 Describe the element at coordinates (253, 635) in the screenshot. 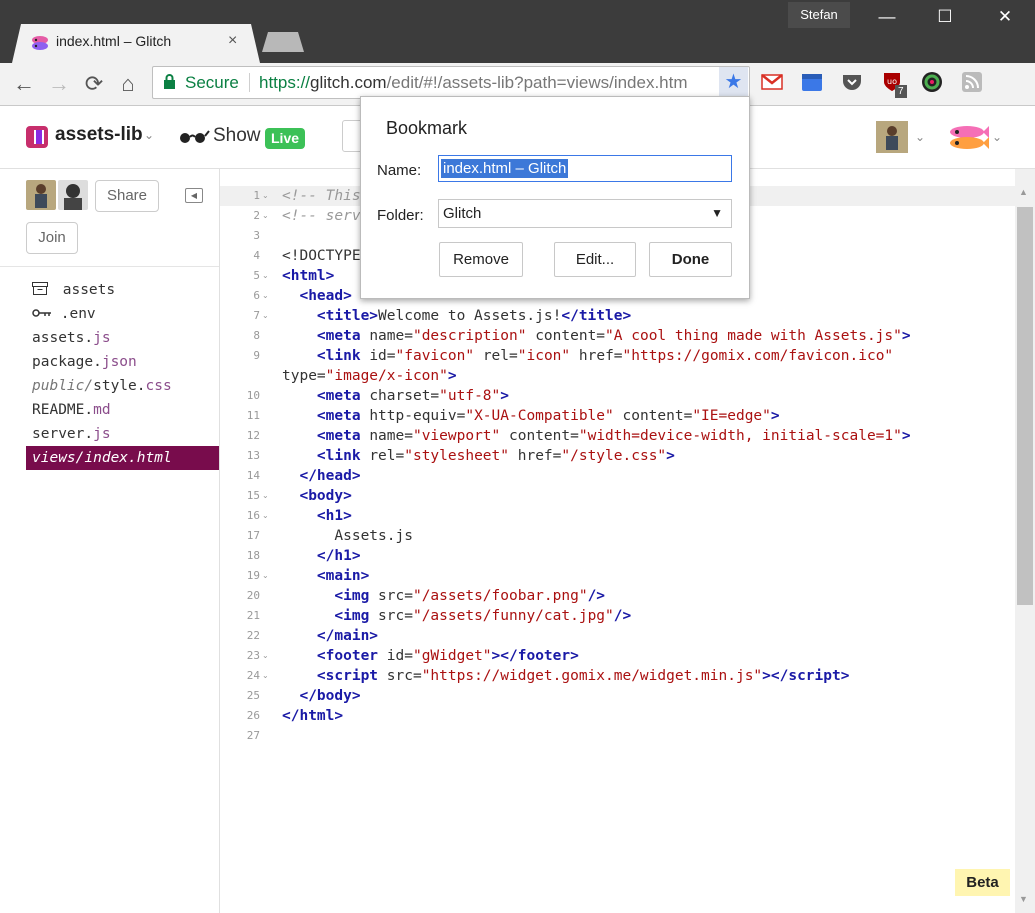

I see `line-number: 22` at that location.